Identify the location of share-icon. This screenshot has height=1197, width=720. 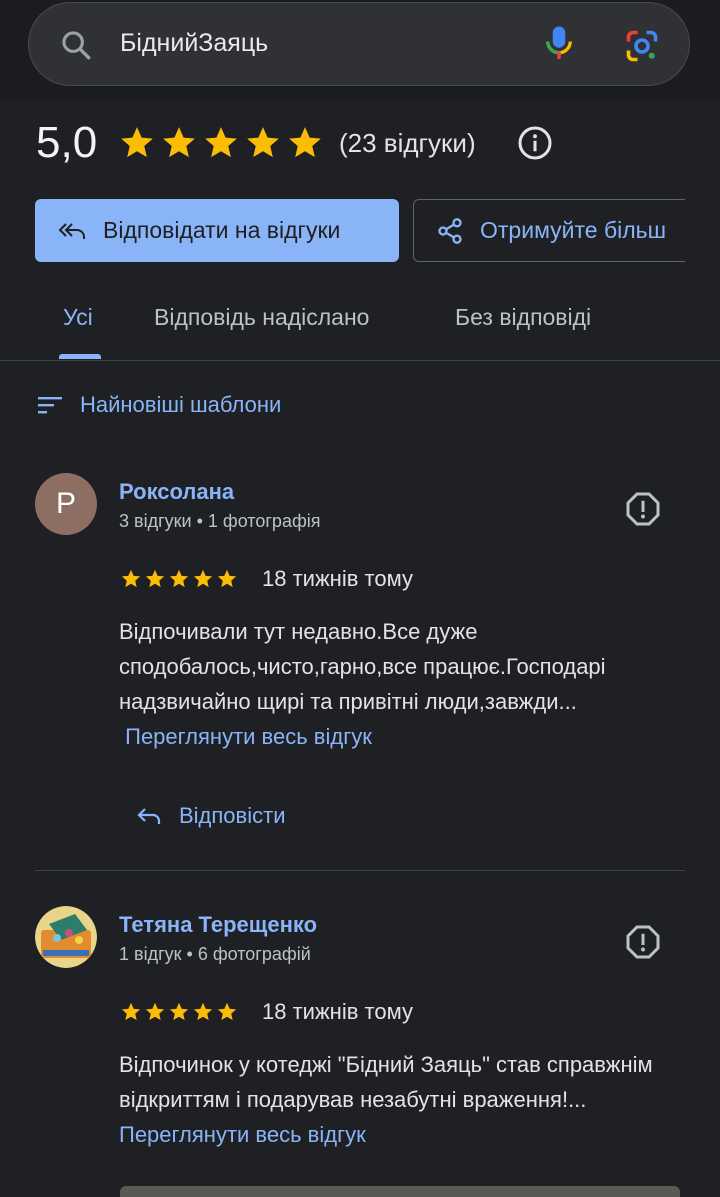
(450, 230).